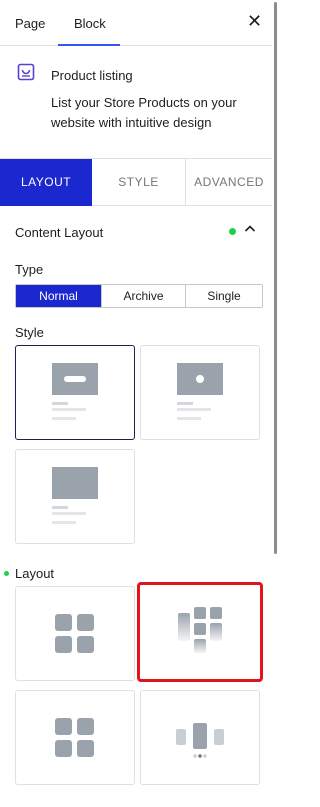 This screenshot has width=320, height=807. Describe the element at coordinates (224, 296) in the screenshot. I see `type-option-single: Single` at that location.